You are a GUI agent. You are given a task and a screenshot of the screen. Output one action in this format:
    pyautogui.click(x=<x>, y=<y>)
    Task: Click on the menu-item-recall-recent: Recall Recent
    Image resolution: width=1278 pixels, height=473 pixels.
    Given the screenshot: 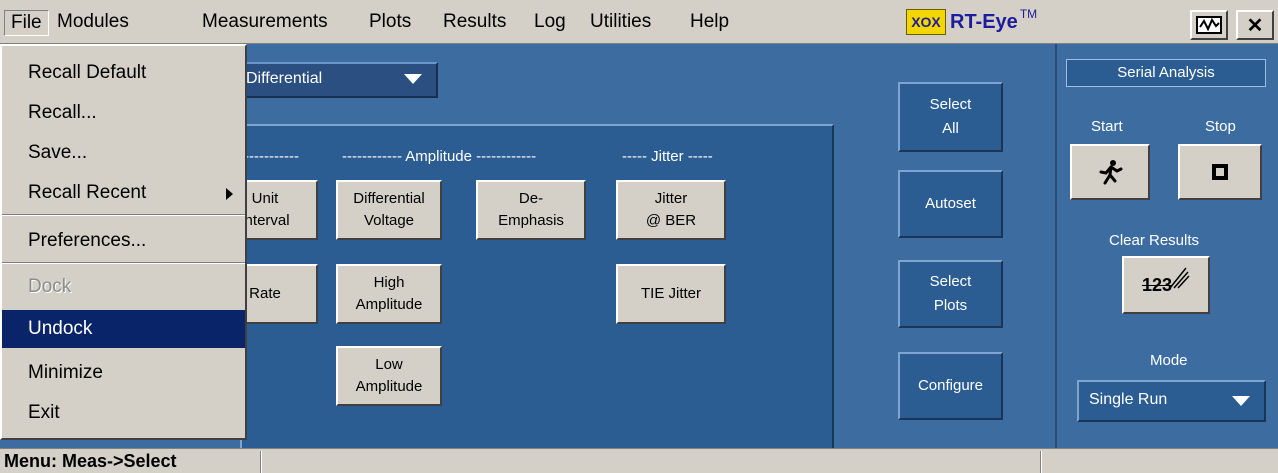 What is the action you would take?
    pyautogui.click(x=123, y=193)
    